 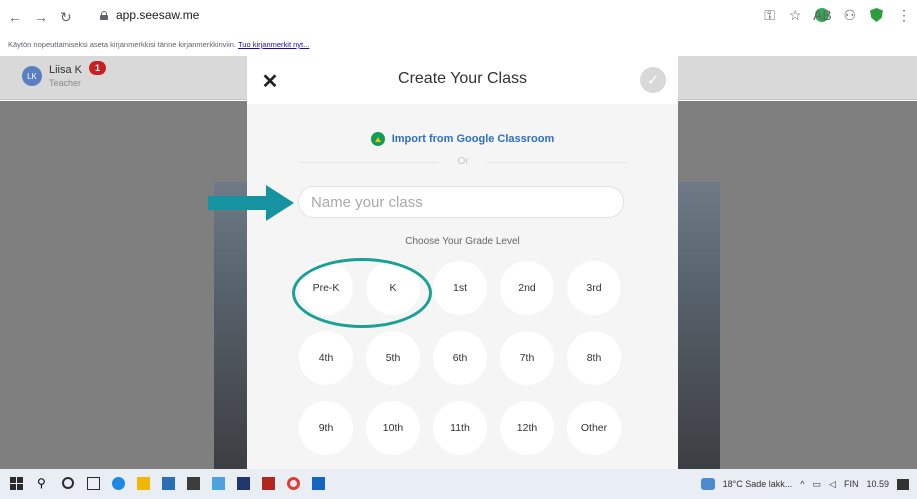 I want to click on grade-button-10th: 10th, so click(x=393, y=428).